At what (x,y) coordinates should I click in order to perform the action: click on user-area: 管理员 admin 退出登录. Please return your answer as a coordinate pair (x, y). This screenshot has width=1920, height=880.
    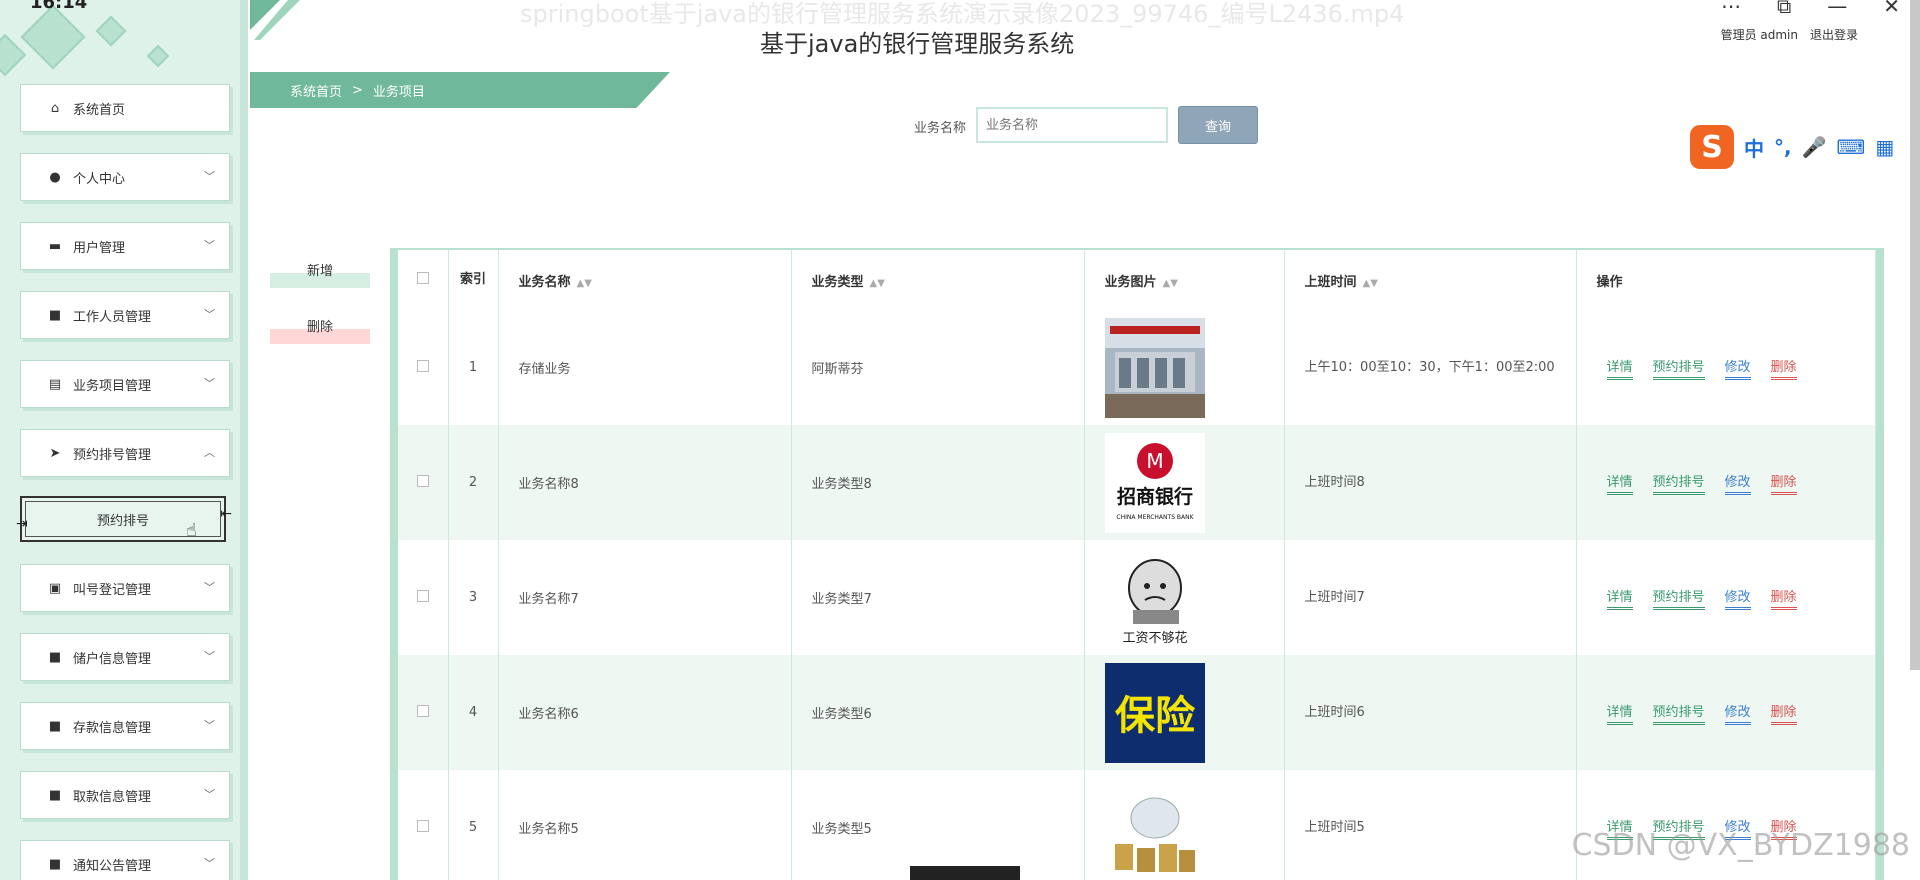
    Looking at the image, I should click on (1789, 34).